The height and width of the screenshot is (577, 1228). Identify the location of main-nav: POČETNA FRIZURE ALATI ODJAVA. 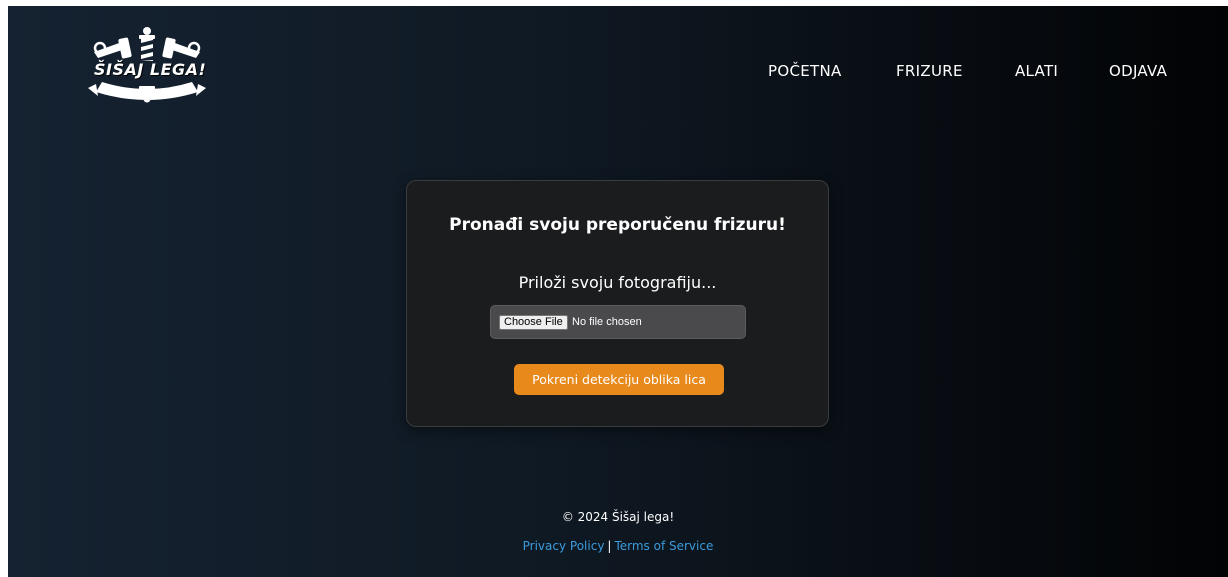
(618, 74).